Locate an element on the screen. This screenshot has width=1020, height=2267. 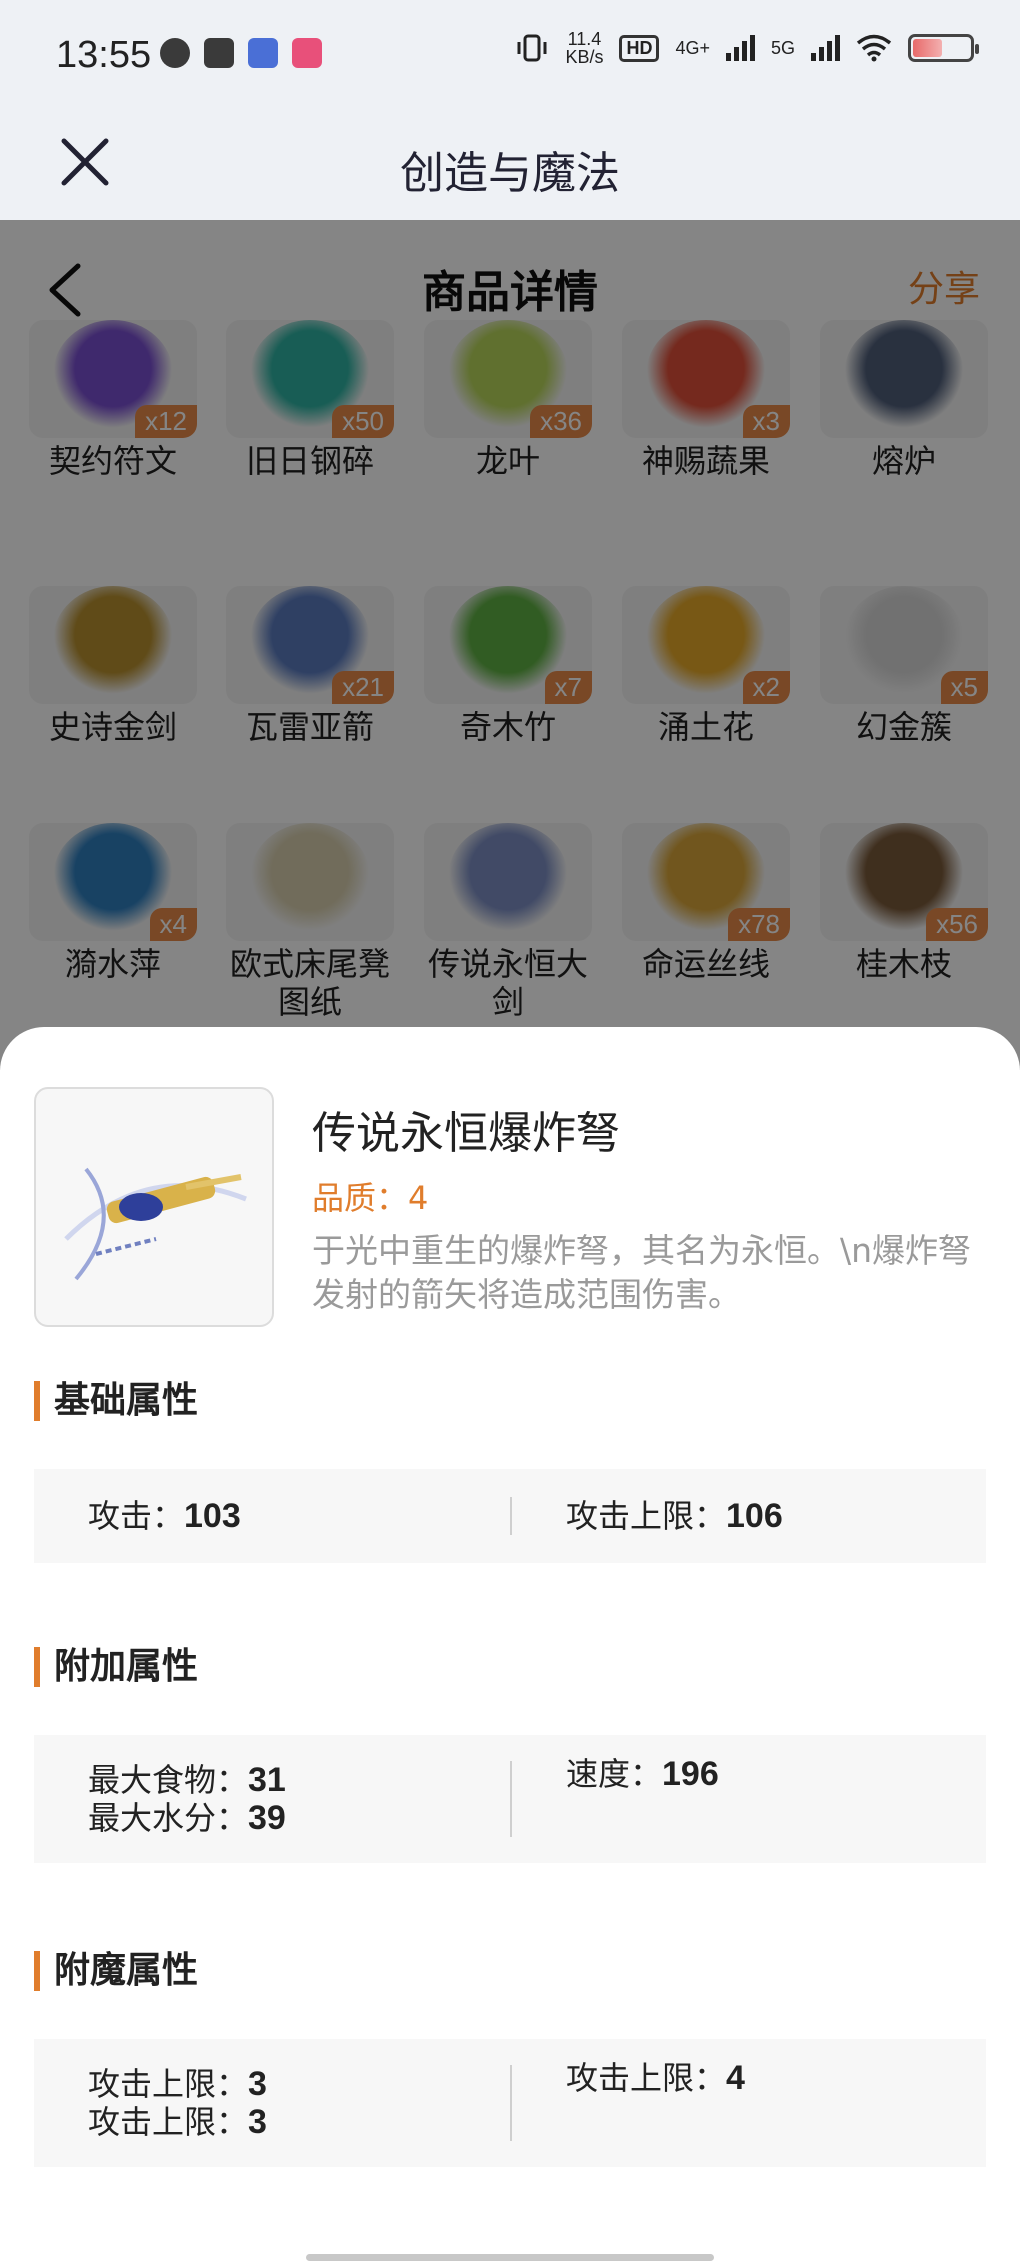
extra-attributes-right: 速度：196 is located at coordinates (766, 1799).